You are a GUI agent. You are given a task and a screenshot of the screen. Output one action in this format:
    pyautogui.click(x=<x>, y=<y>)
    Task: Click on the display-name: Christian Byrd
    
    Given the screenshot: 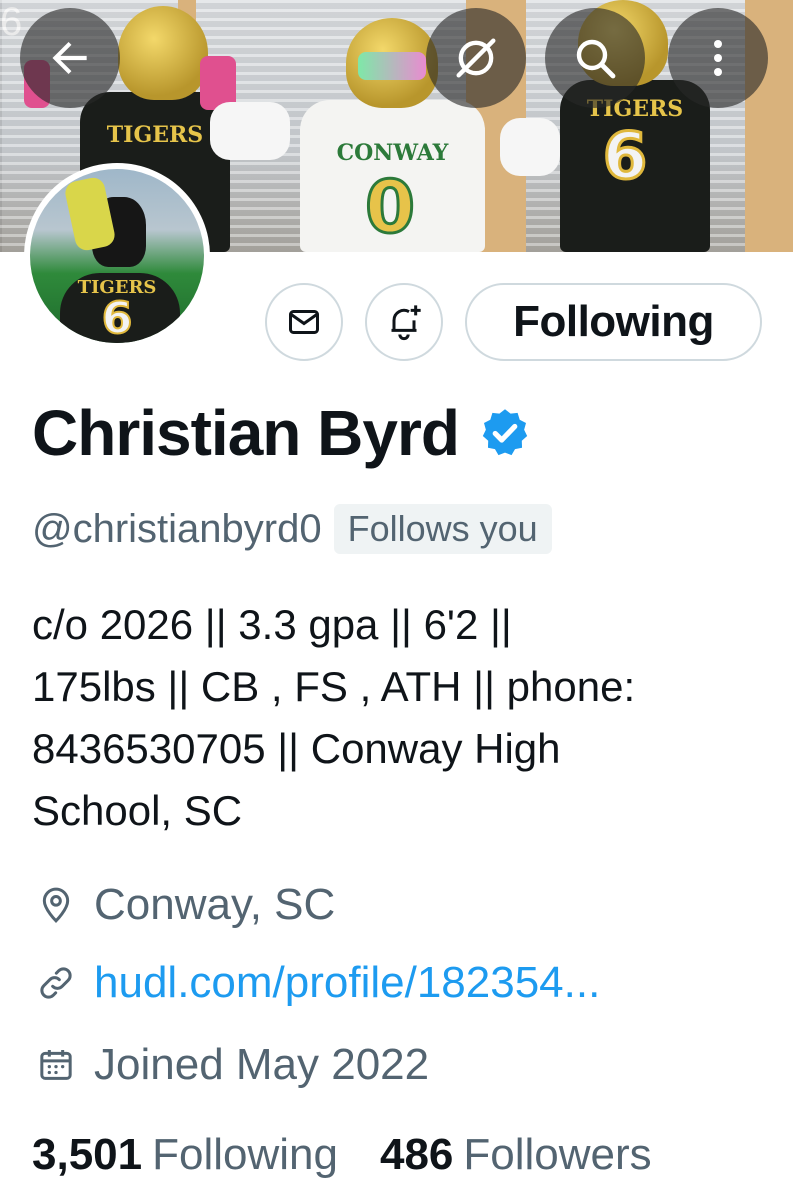 What is the action you would take?
    pyautogui.click(x=246, y=433)
    